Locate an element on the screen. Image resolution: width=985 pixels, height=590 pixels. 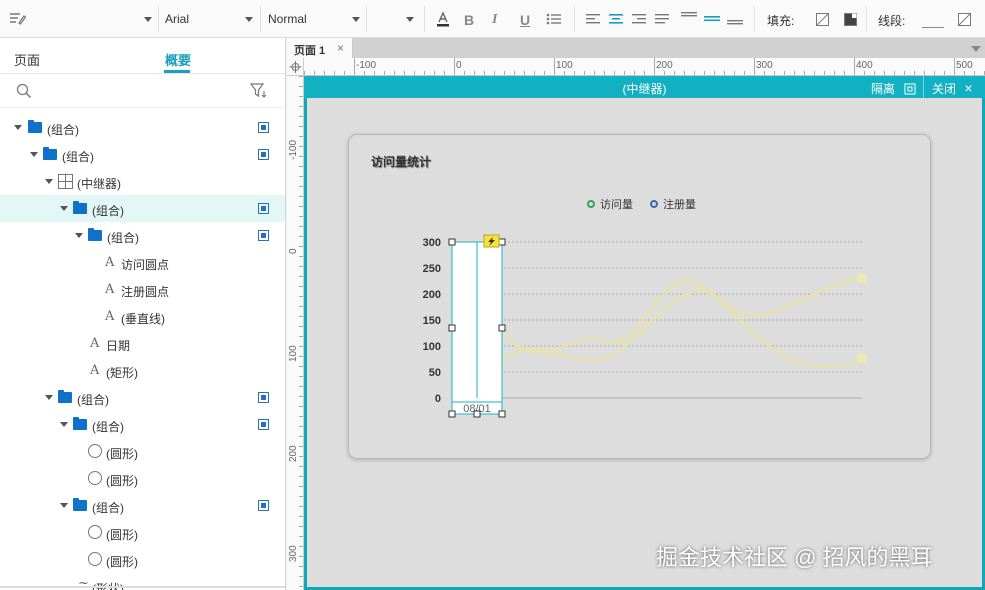
close-tab-icon: × is located at coordinates (340, 48).